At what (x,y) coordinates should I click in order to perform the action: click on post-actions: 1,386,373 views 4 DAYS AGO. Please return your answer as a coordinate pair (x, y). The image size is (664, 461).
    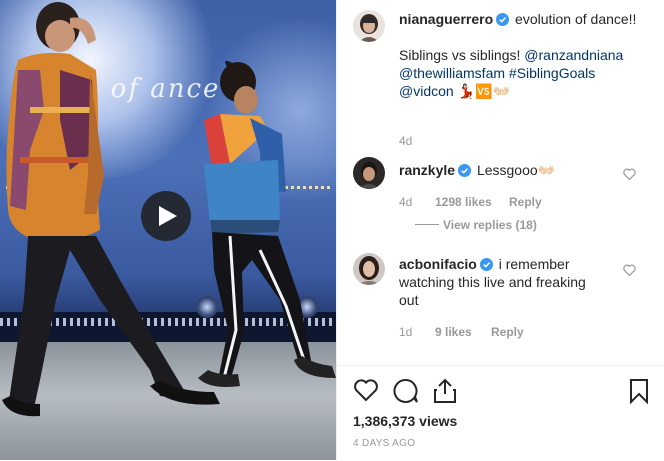
    Looking at the image, I should click on (500, 413).